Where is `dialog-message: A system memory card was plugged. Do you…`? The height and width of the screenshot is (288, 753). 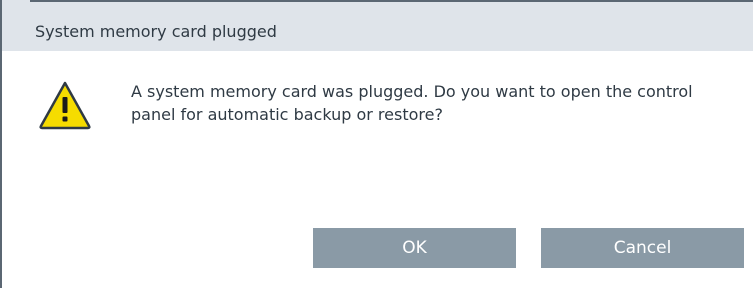
dialog-message: A system memory card was plugged. Do you… is located at coordinates (412, 103).